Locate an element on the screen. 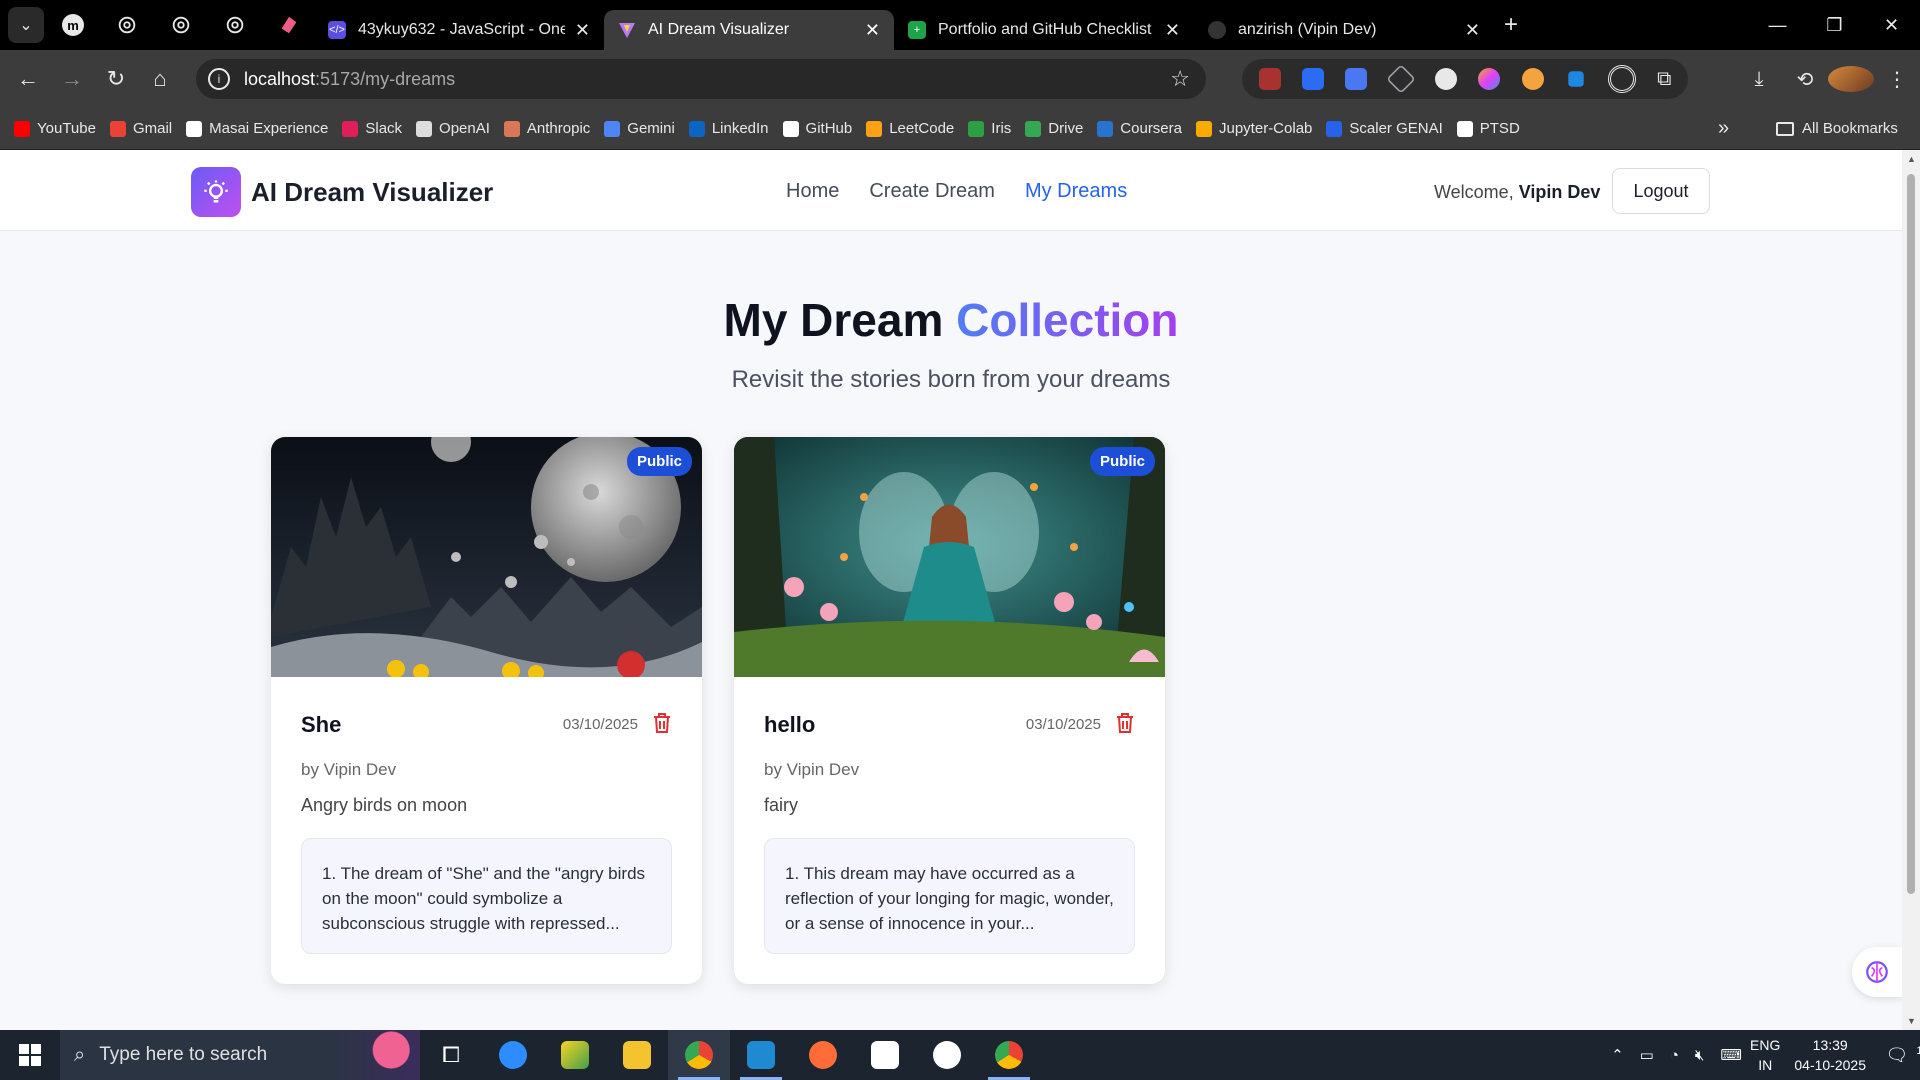  taskbar-file-explorer is located at coordinates (637, 1055).